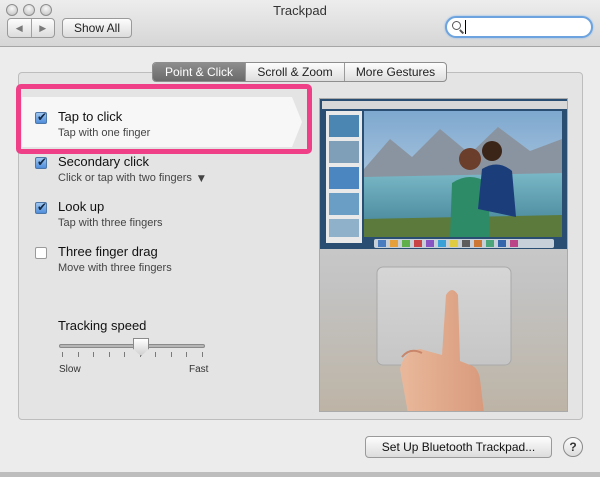  I want to click on tracking-speed-label: Tracking speed, so click(102, 325).